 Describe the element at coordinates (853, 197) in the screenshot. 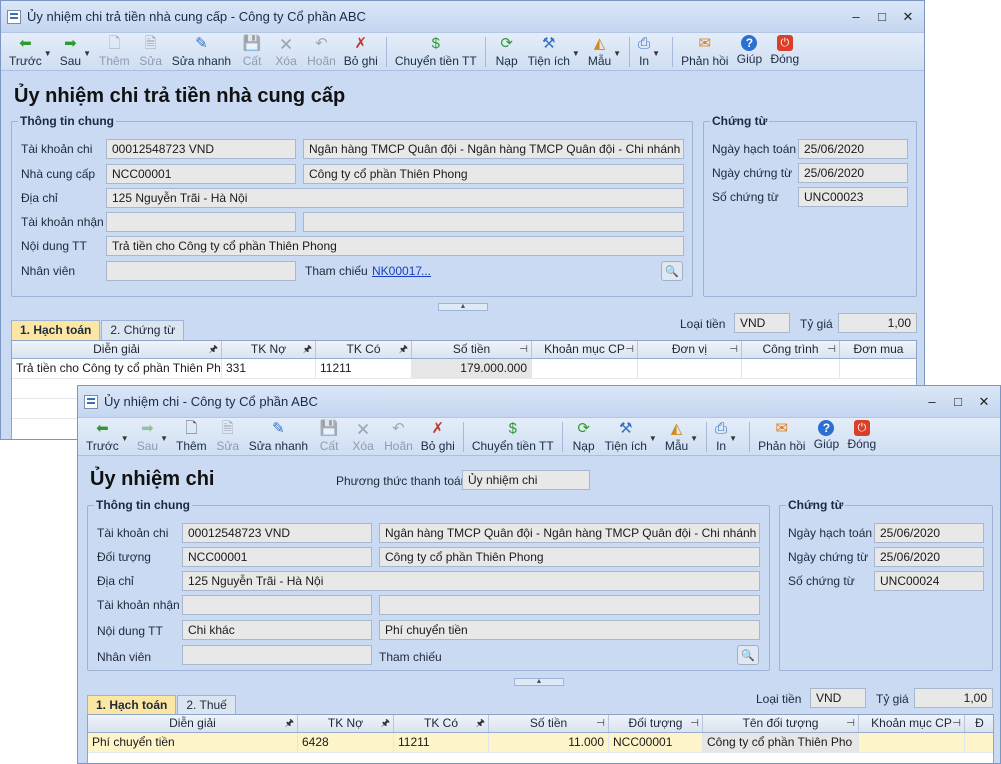

I see `voucher-no-field: UNC00023` at that location.